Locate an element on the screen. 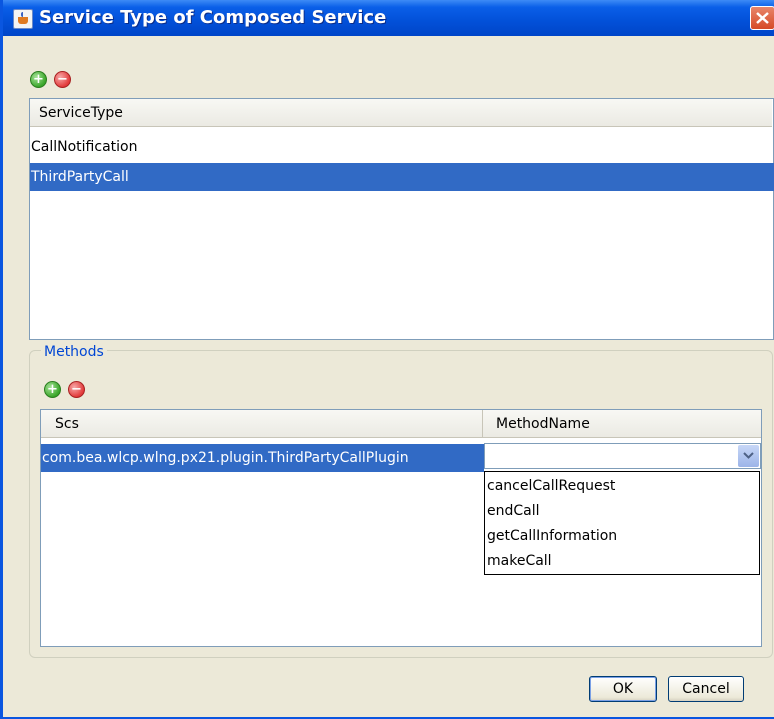 This screenshot has height=719, width=774. cancel-button: Cancel is located at coordinates (706, 689).